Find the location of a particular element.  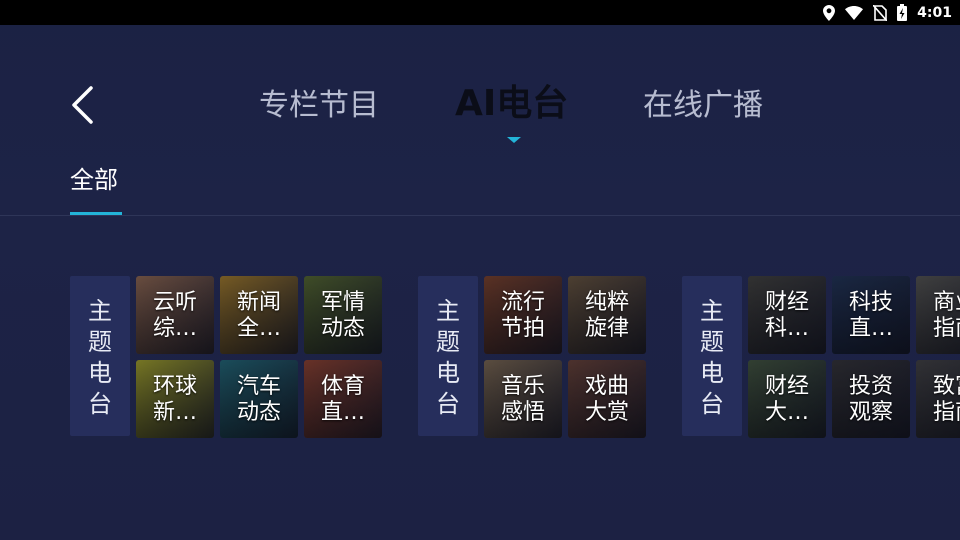

station-card: 流行 节拍 is located at coordinates (523, 315).